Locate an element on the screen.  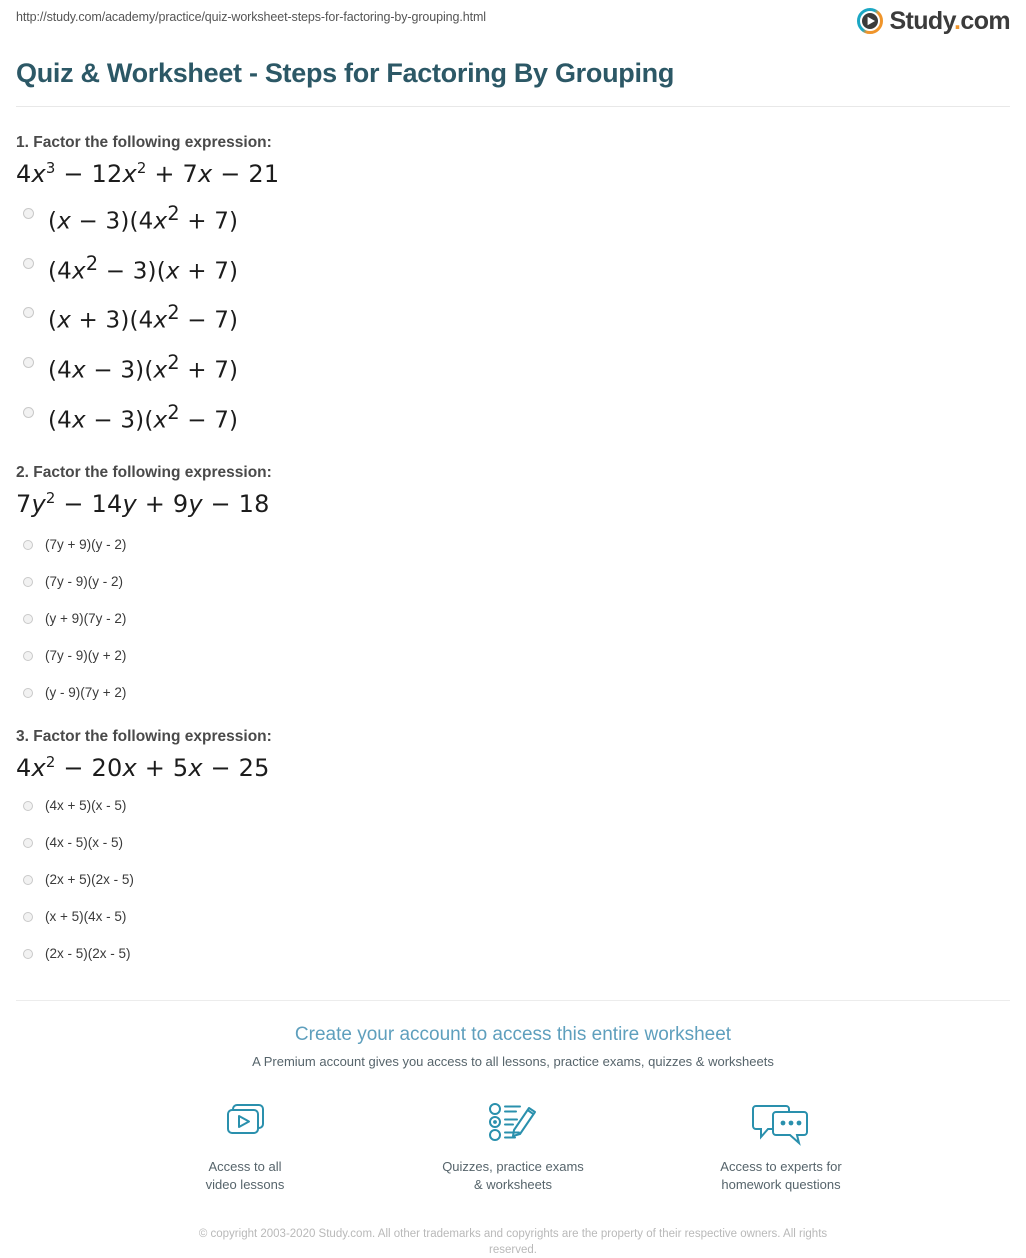
option-label: (x − 3)(4x2 + 7) is located at coordinates (143, 218).